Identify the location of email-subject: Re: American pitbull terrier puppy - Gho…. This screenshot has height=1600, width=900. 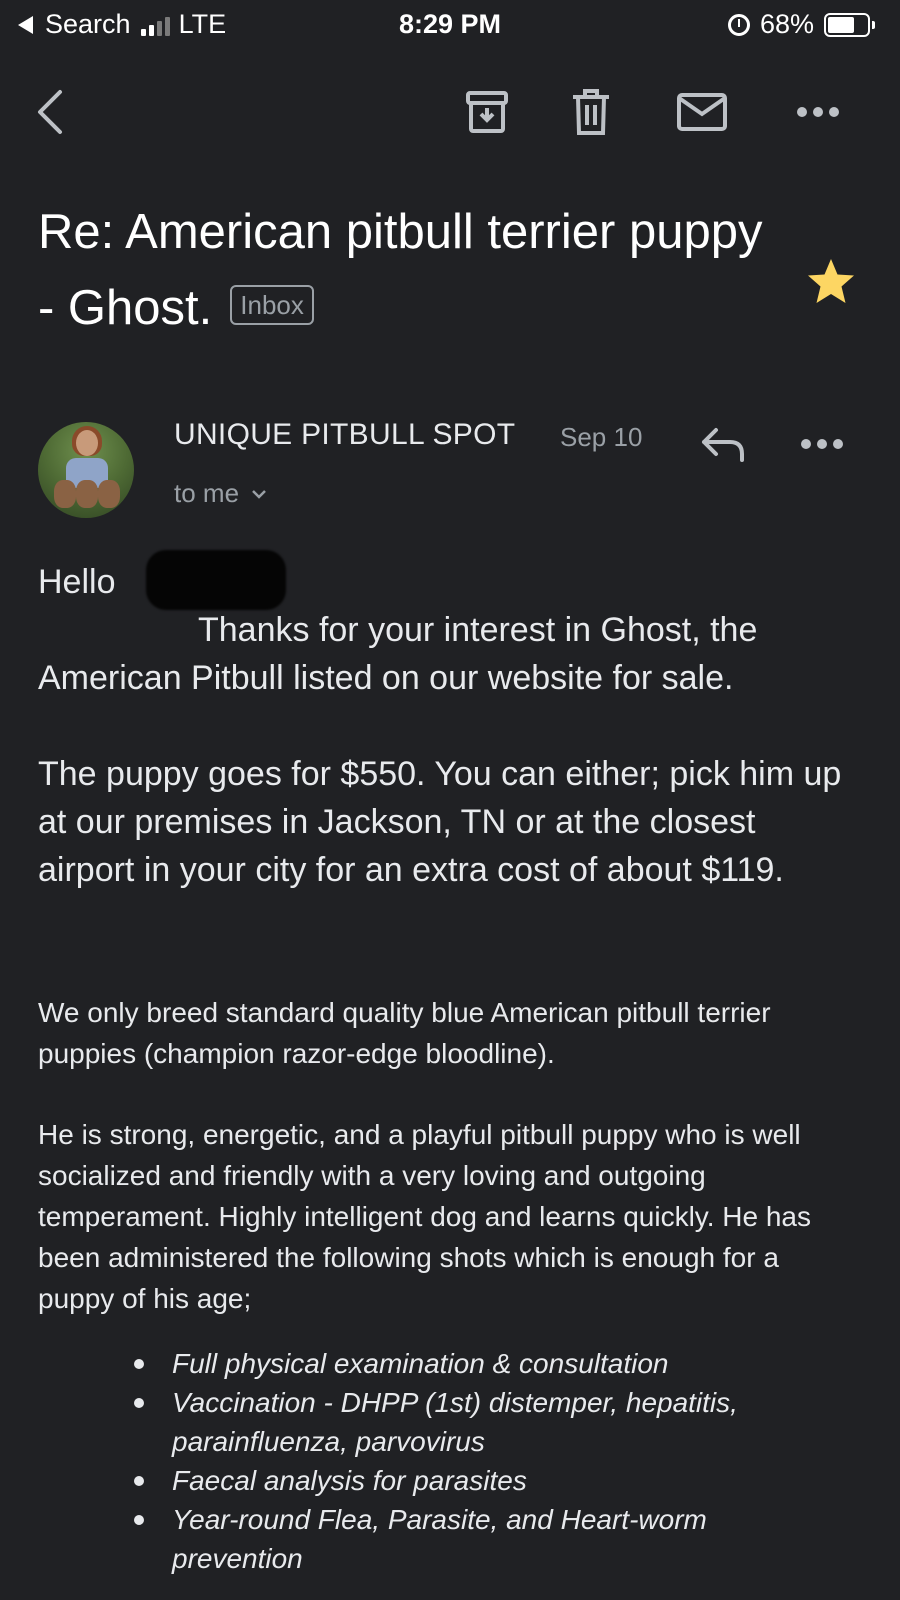
(403, 270).